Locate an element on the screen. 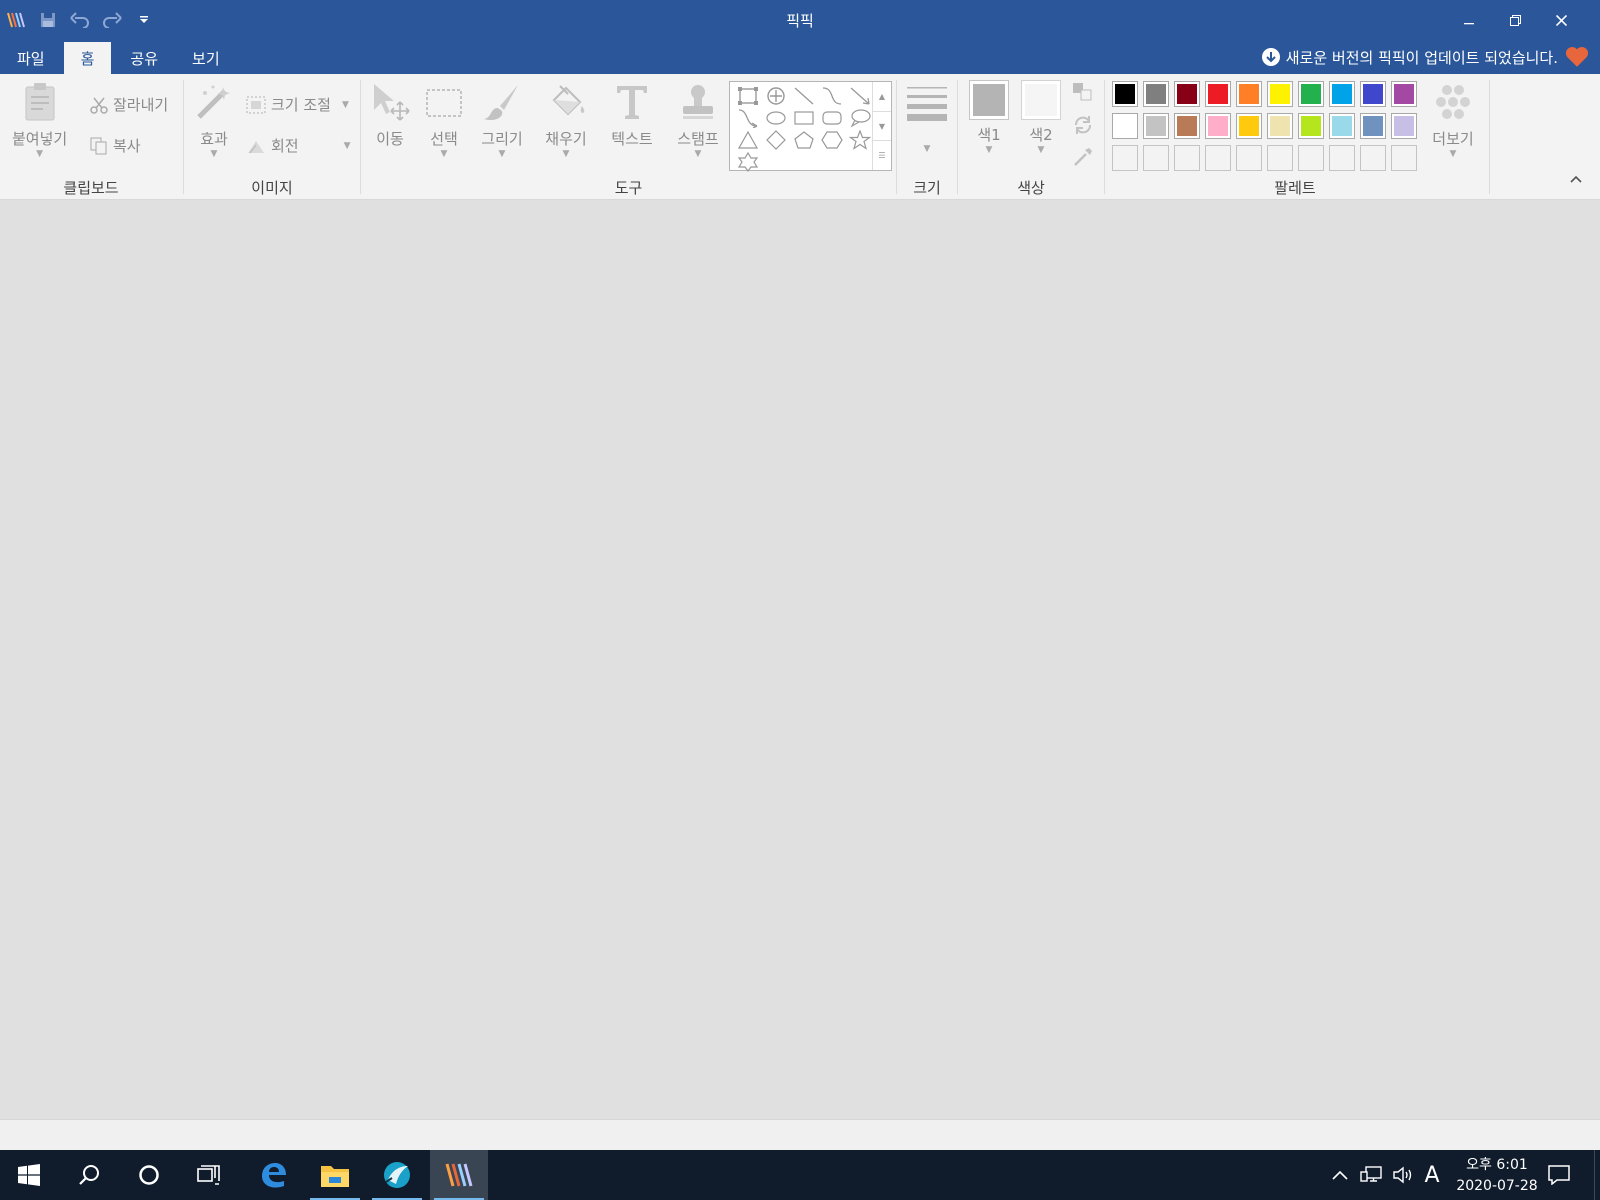  edge-taskbar-button is located at coordinates (273, 1175).